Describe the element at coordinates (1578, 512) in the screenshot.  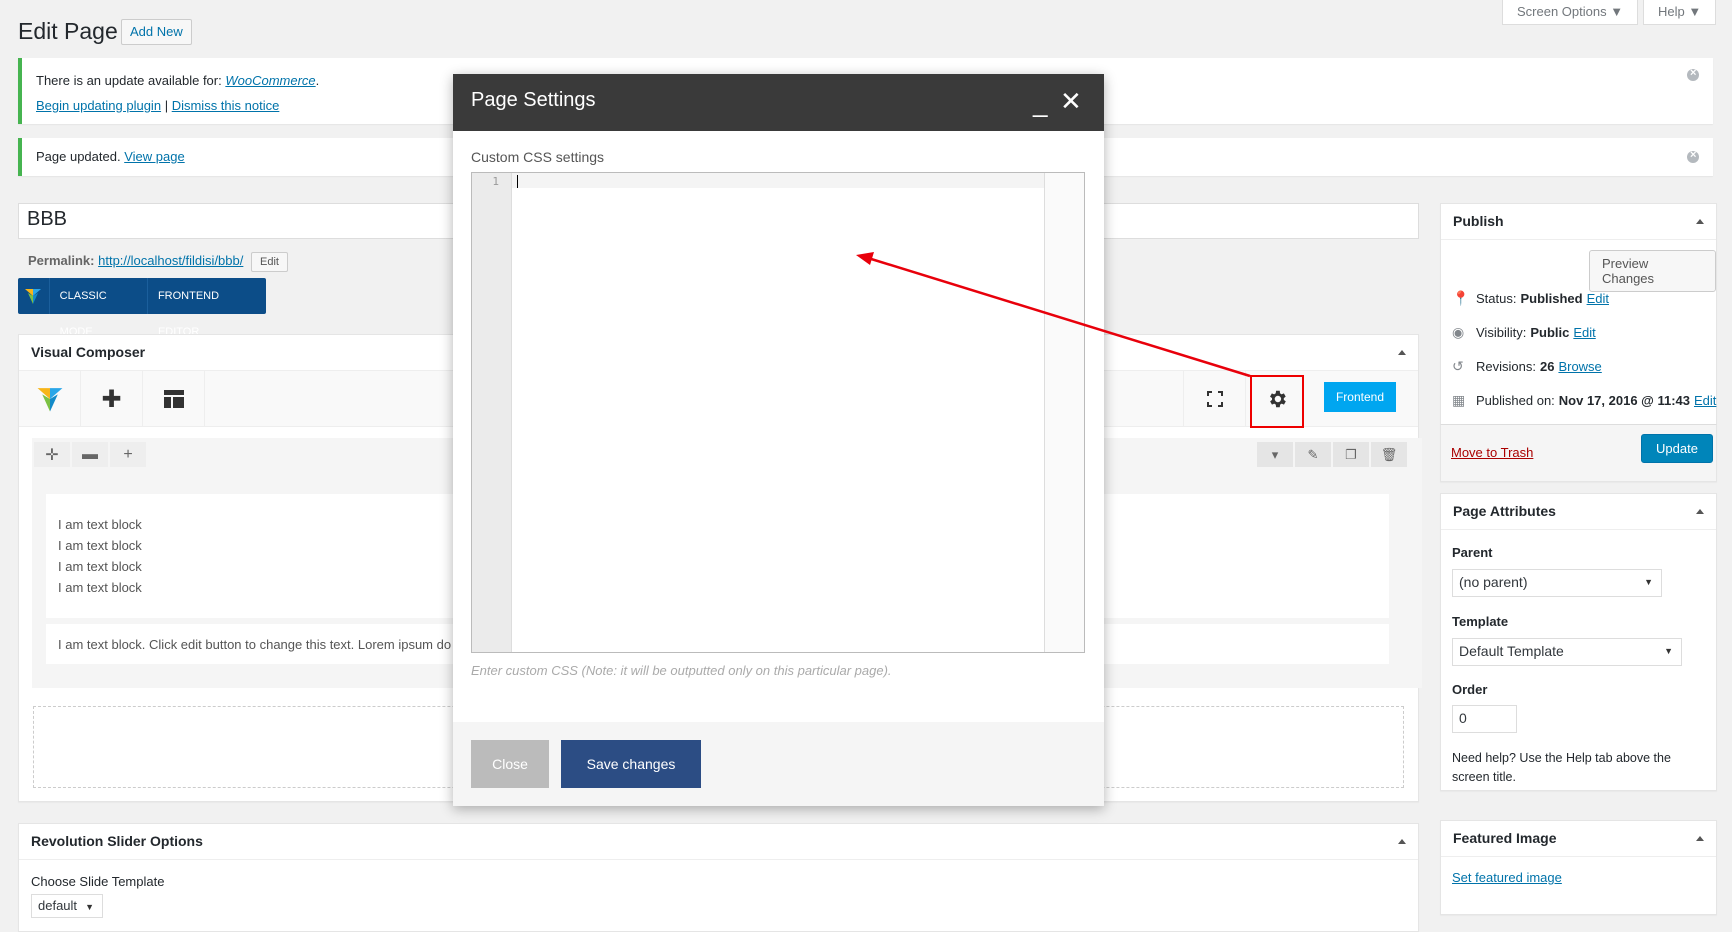
I see `page-attributes-title: Page Attributes` at that location.